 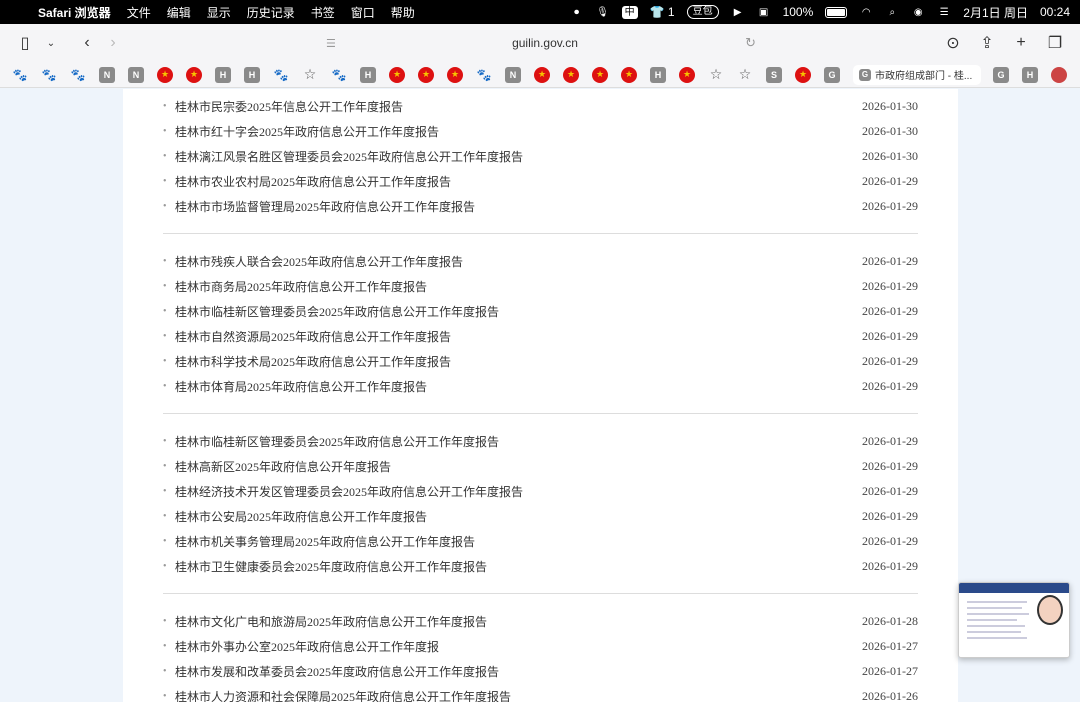 What do you see at coordinates (506, 286) in the screenshot?
I see `news-title-link: 桂林市商务局2025年政府信息公开工作年度报告` at bounding box center [506, 286].